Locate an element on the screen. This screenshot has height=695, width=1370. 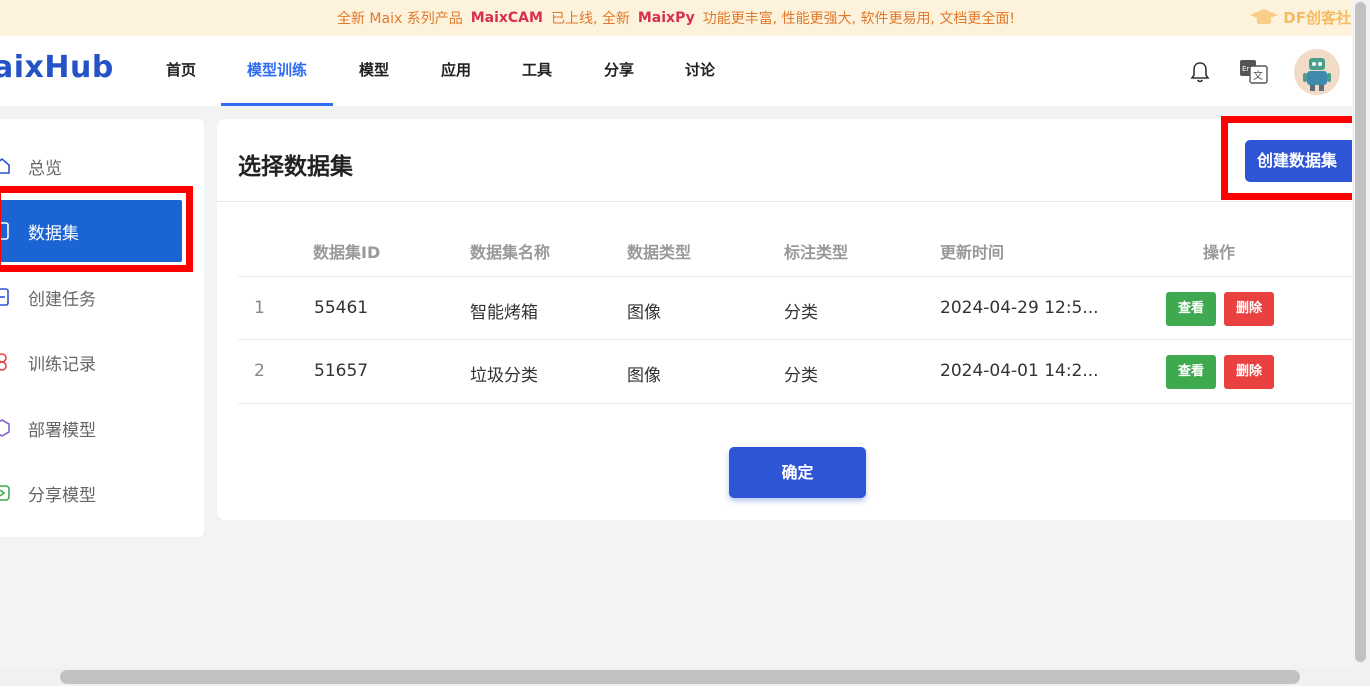
table-header-label-type: 标注类型 is located at coordinates (816, 252).